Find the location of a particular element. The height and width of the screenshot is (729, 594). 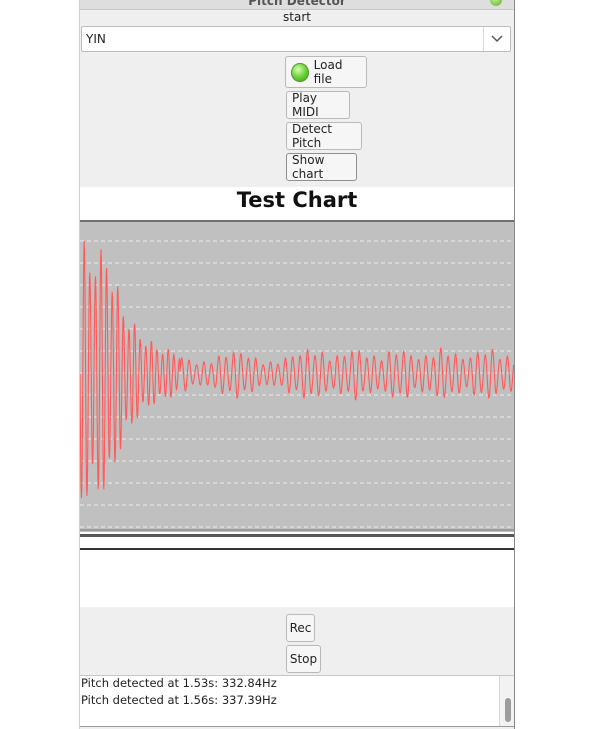

rec-button: Rec is located at coordinates (300, 628).